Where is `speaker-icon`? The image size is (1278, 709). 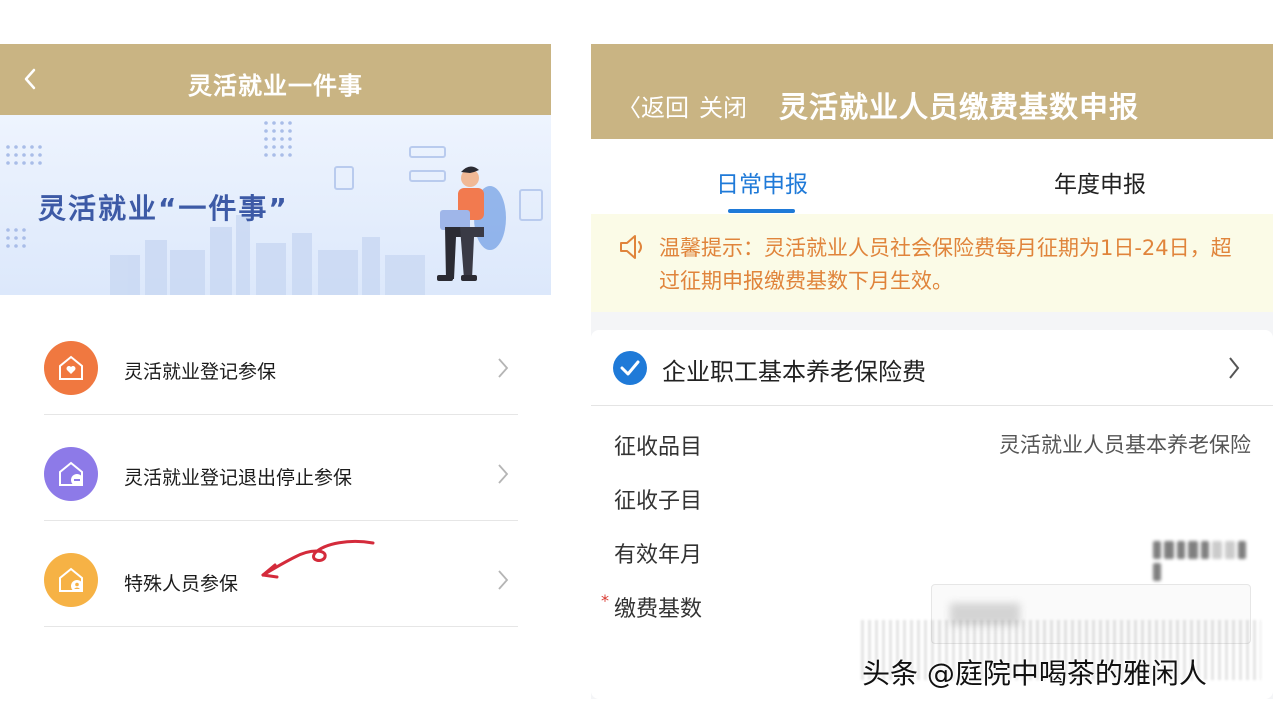 speaker-icon is located at coordinates (631, 247).